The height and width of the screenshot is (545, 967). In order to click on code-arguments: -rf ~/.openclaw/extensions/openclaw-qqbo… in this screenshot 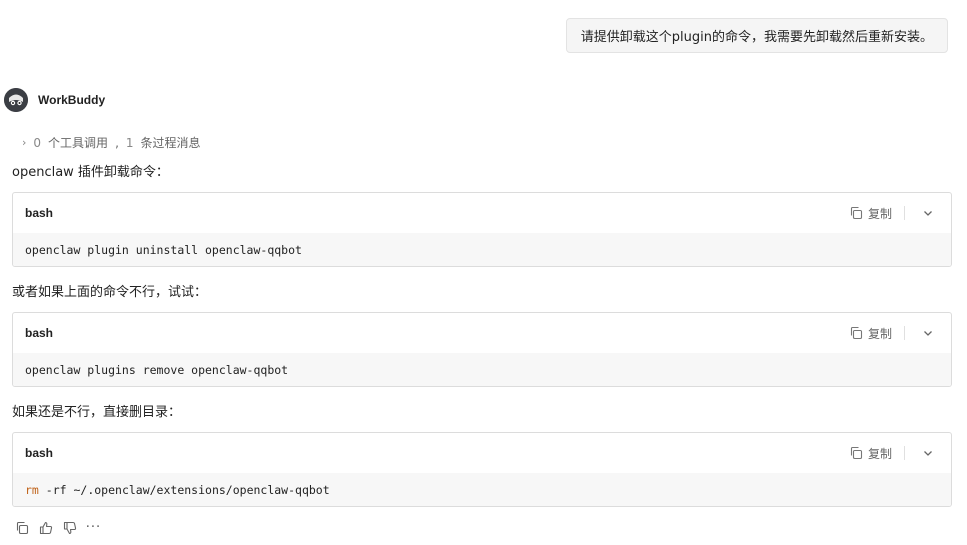, I will do `click(184, 490)`.